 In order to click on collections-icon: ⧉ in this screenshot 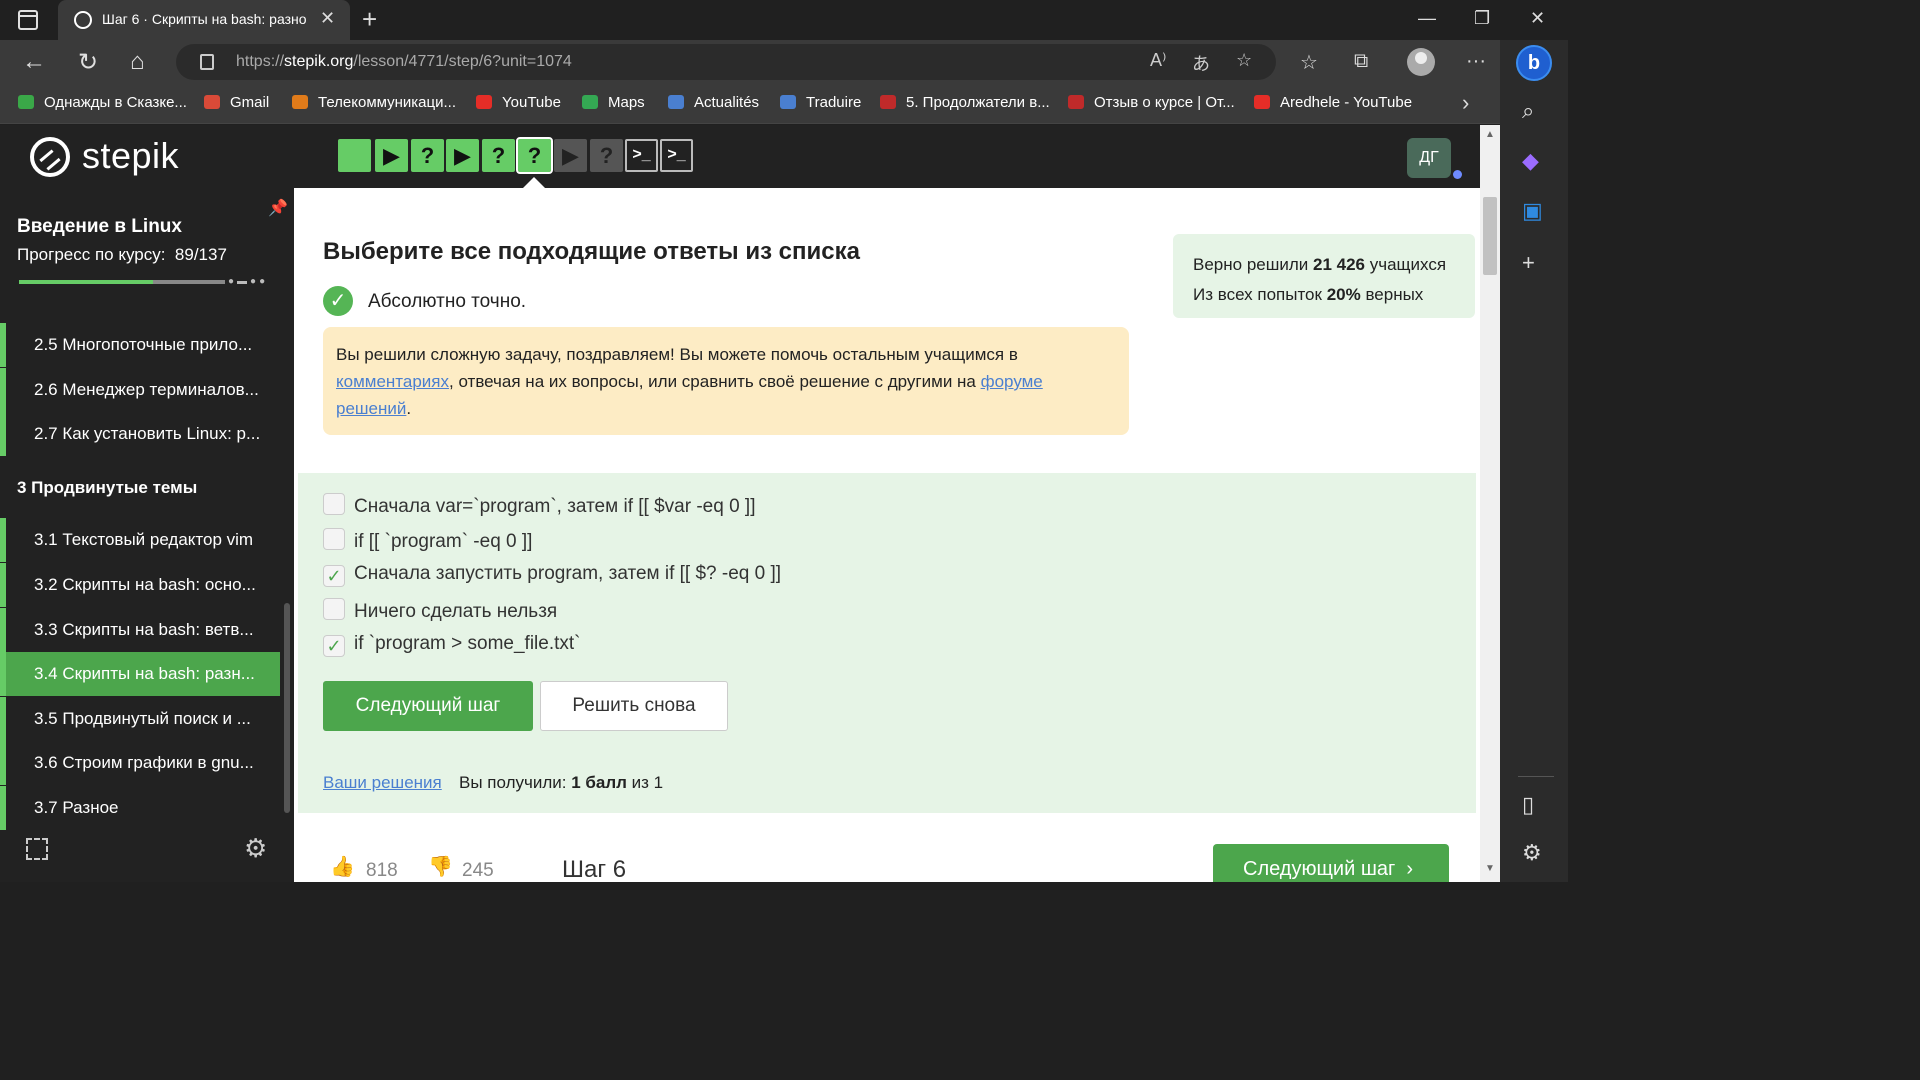, I will do `click(1361, 61)`.